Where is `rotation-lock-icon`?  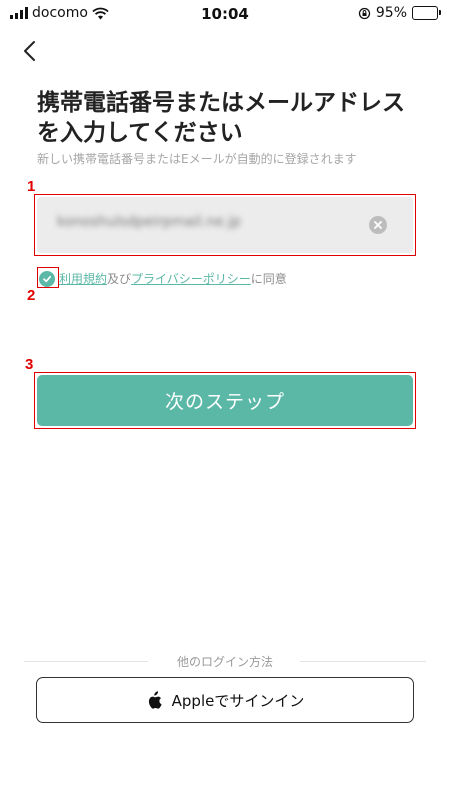 rotation-lock-icon is located at coordinates (364, 13).